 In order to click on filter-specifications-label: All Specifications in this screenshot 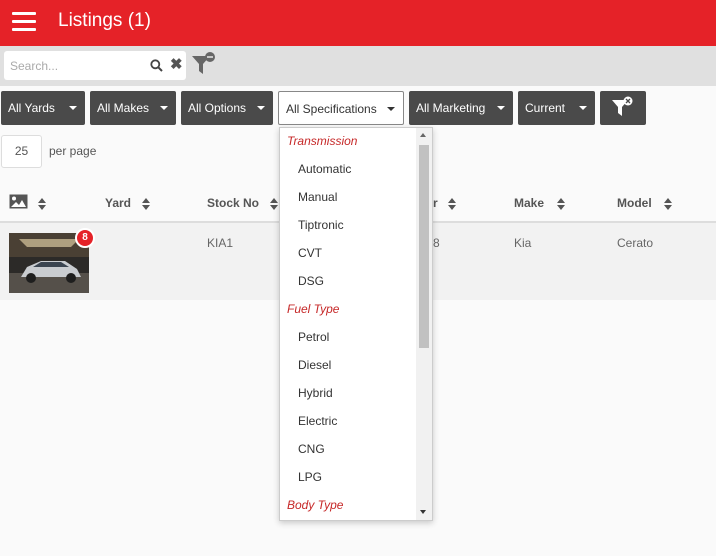, I will do `click(331, 109)`.